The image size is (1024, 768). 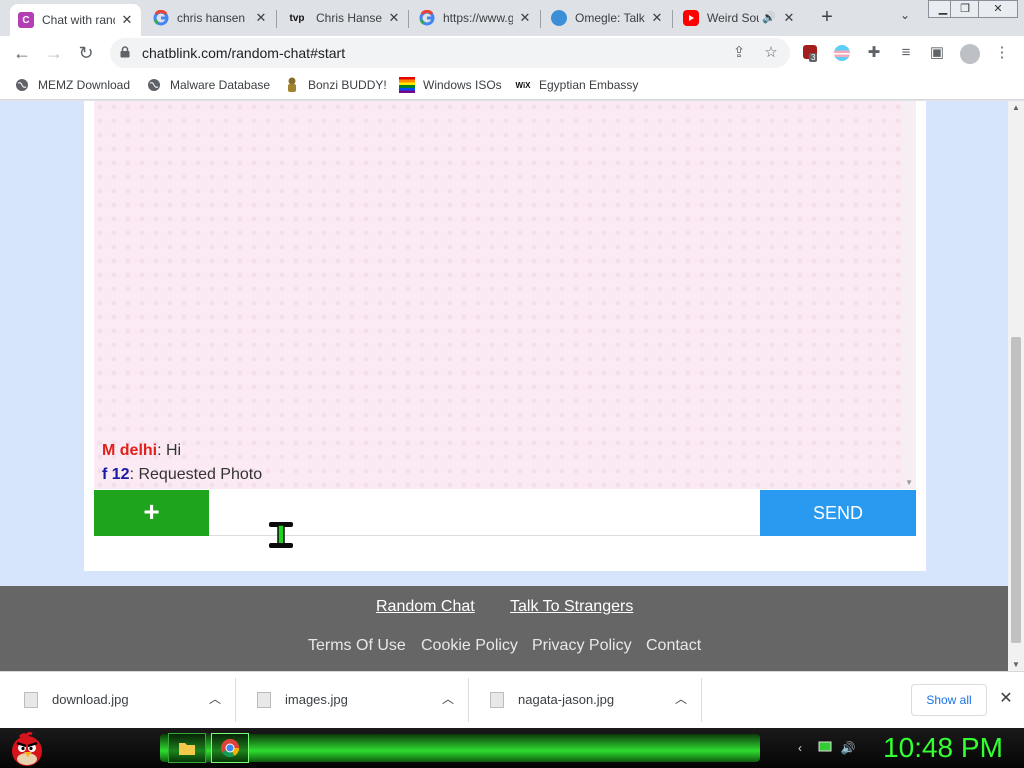 What do you see at coordinates (943, 748) in the screenshot?
I see `taskbar-clock: 10:48 PM` at bounding box center [943, 748].